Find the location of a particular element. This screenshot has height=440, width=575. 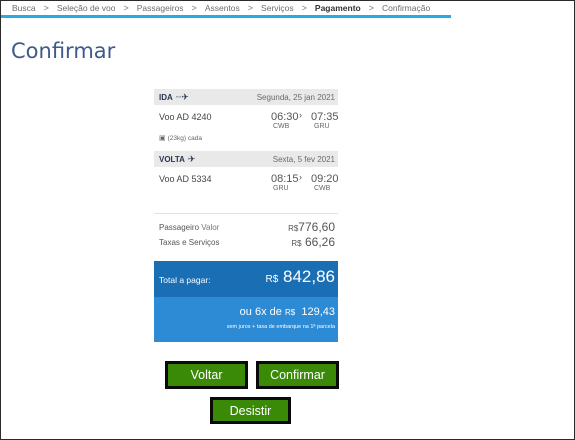

outbound-header: IDA ┈✈ Segunda, 25 jan 2021 is located at coordinates (246, 97).